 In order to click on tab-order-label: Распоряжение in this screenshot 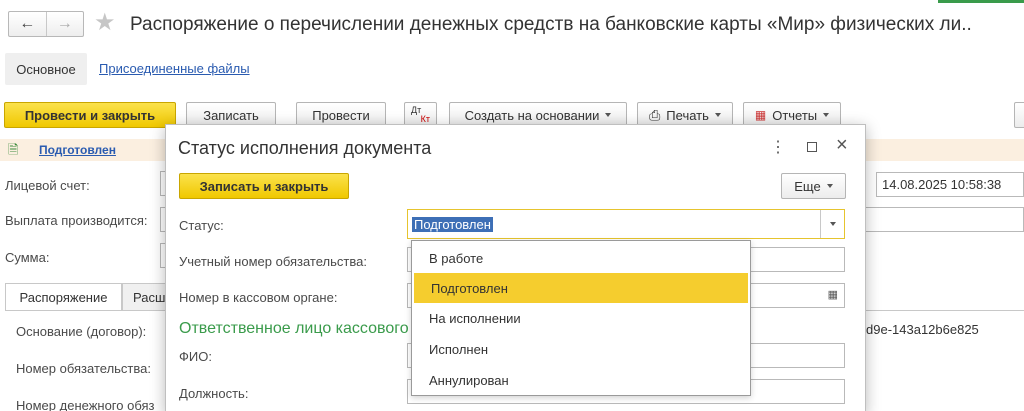, I will do `click(63, 297)`.